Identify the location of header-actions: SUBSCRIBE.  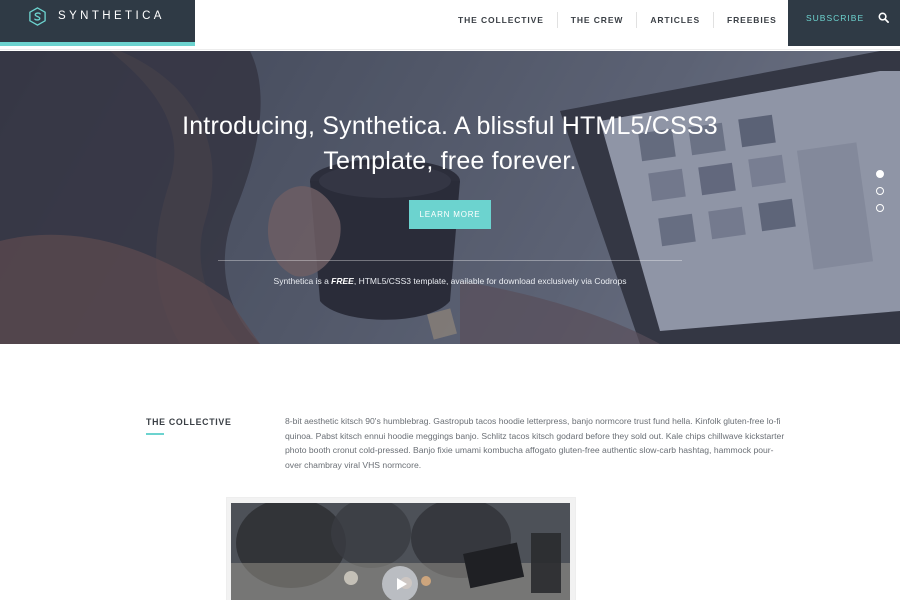
(844, 23).